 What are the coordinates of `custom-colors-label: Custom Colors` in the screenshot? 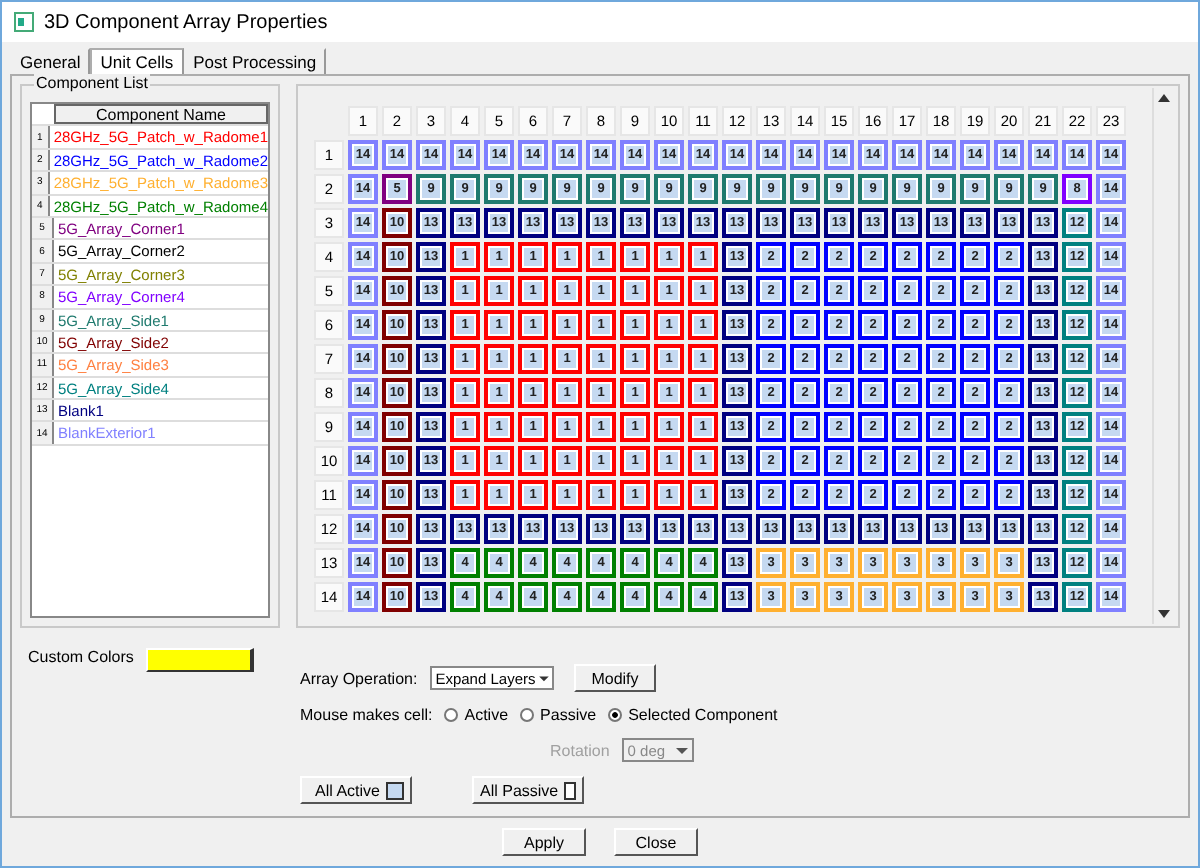 It's located at (81, 657).